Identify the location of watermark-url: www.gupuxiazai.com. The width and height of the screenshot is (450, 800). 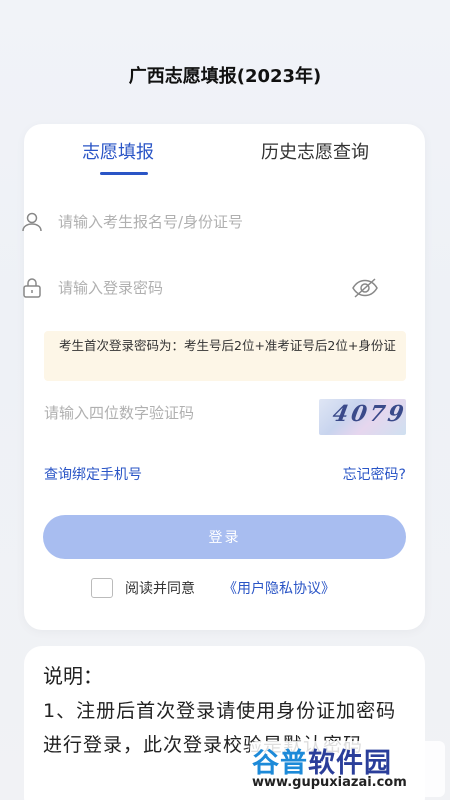
(329, 782).